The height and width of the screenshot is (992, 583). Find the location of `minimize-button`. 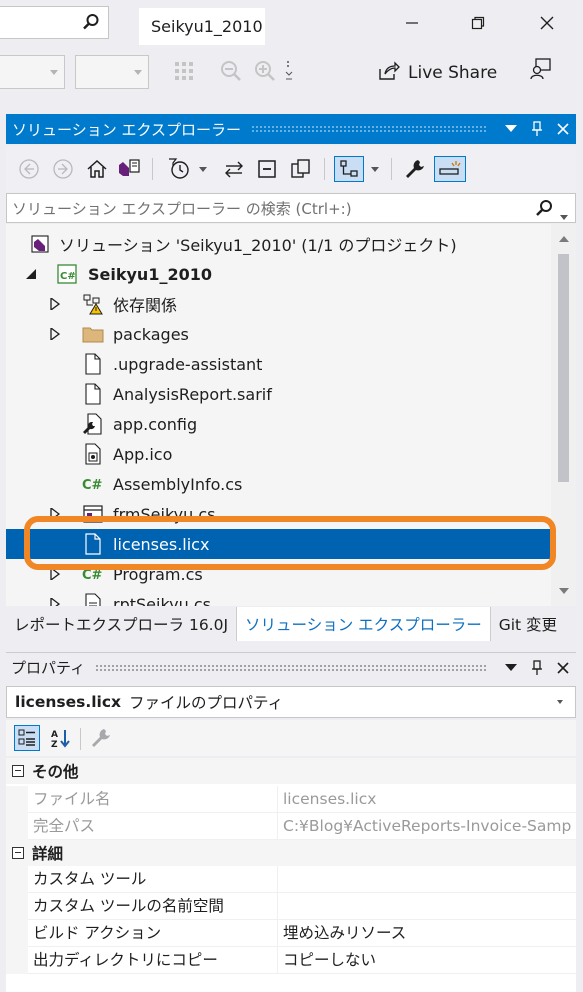

minimize-button is located at coordinates (412, 25).